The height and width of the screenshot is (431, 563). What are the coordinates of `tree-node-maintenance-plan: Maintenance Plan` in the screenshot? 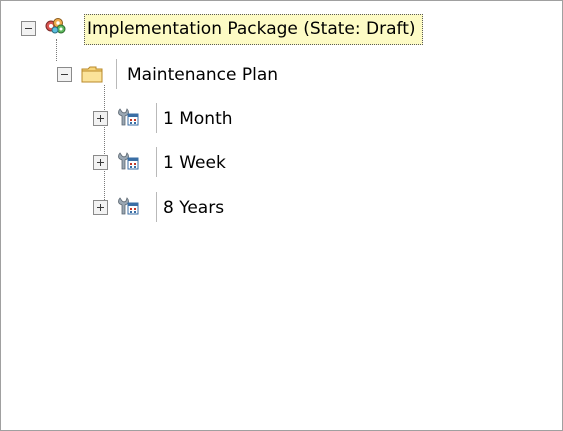 It's located at (202, 75).